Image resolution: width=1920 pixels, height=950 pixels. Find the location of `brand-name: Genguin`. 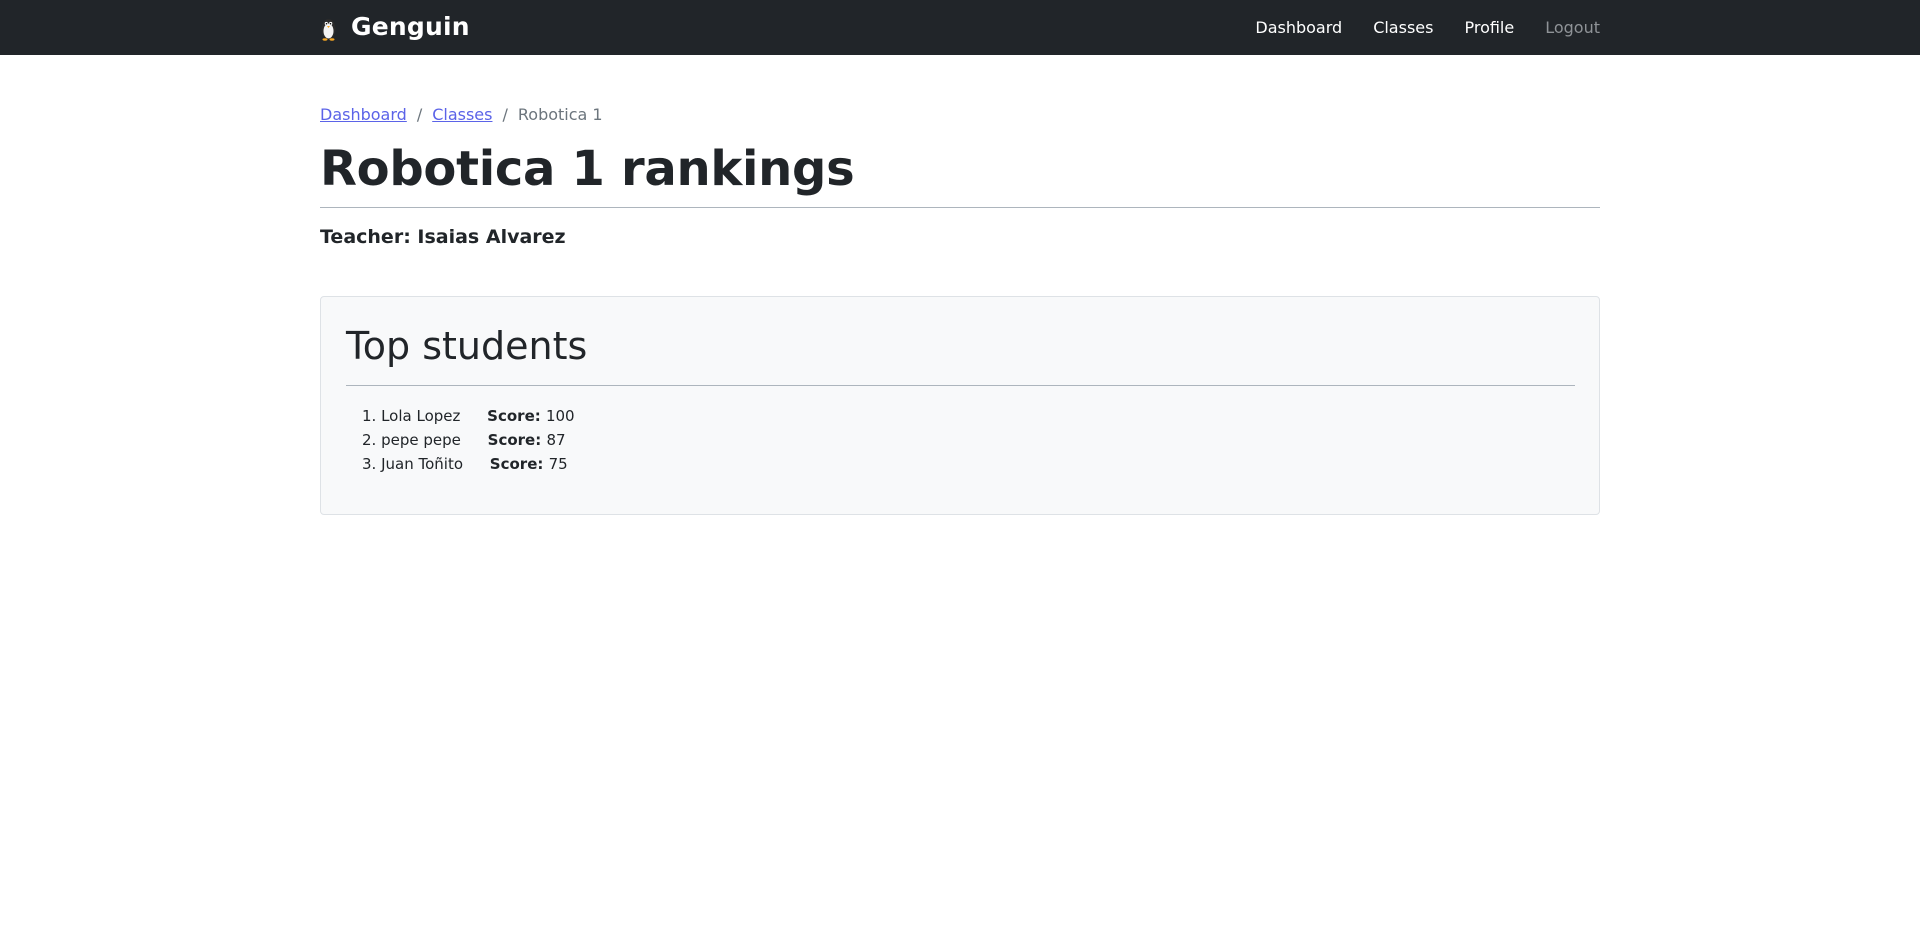

brand-name: Genguin is located at coordinates (410, 26).